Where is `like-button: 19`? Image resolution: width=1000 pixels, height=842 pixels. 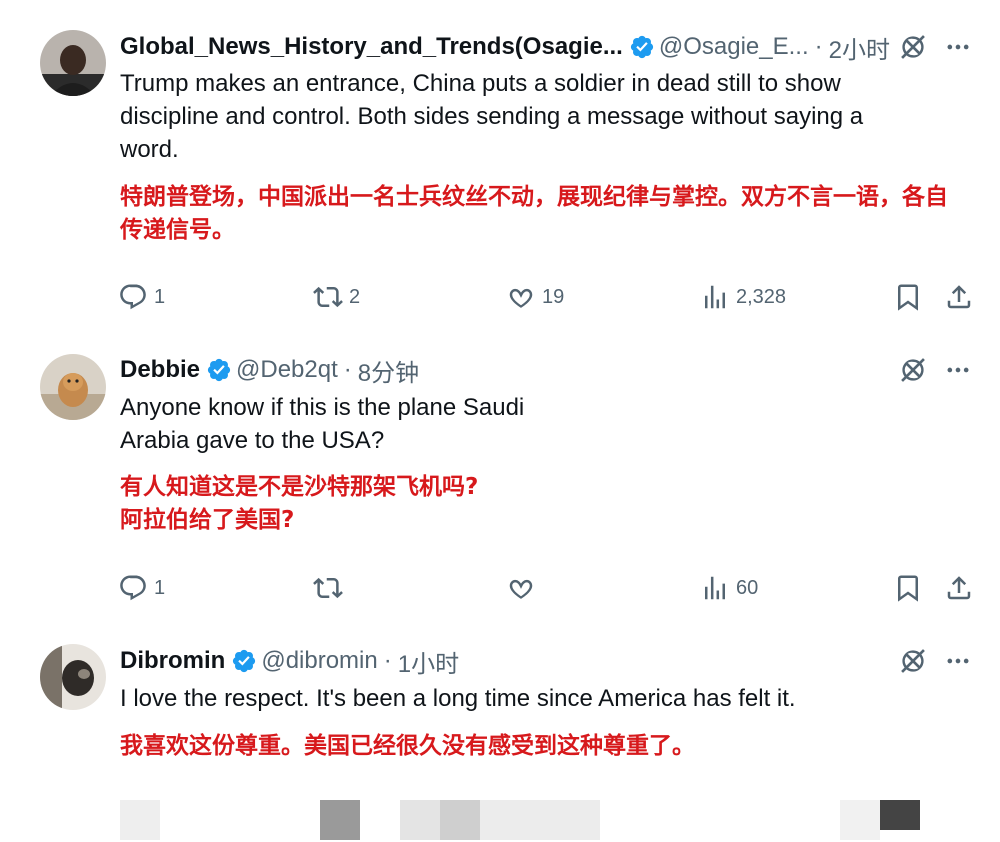
like-button: 19 is located at coordinates (535, 297).